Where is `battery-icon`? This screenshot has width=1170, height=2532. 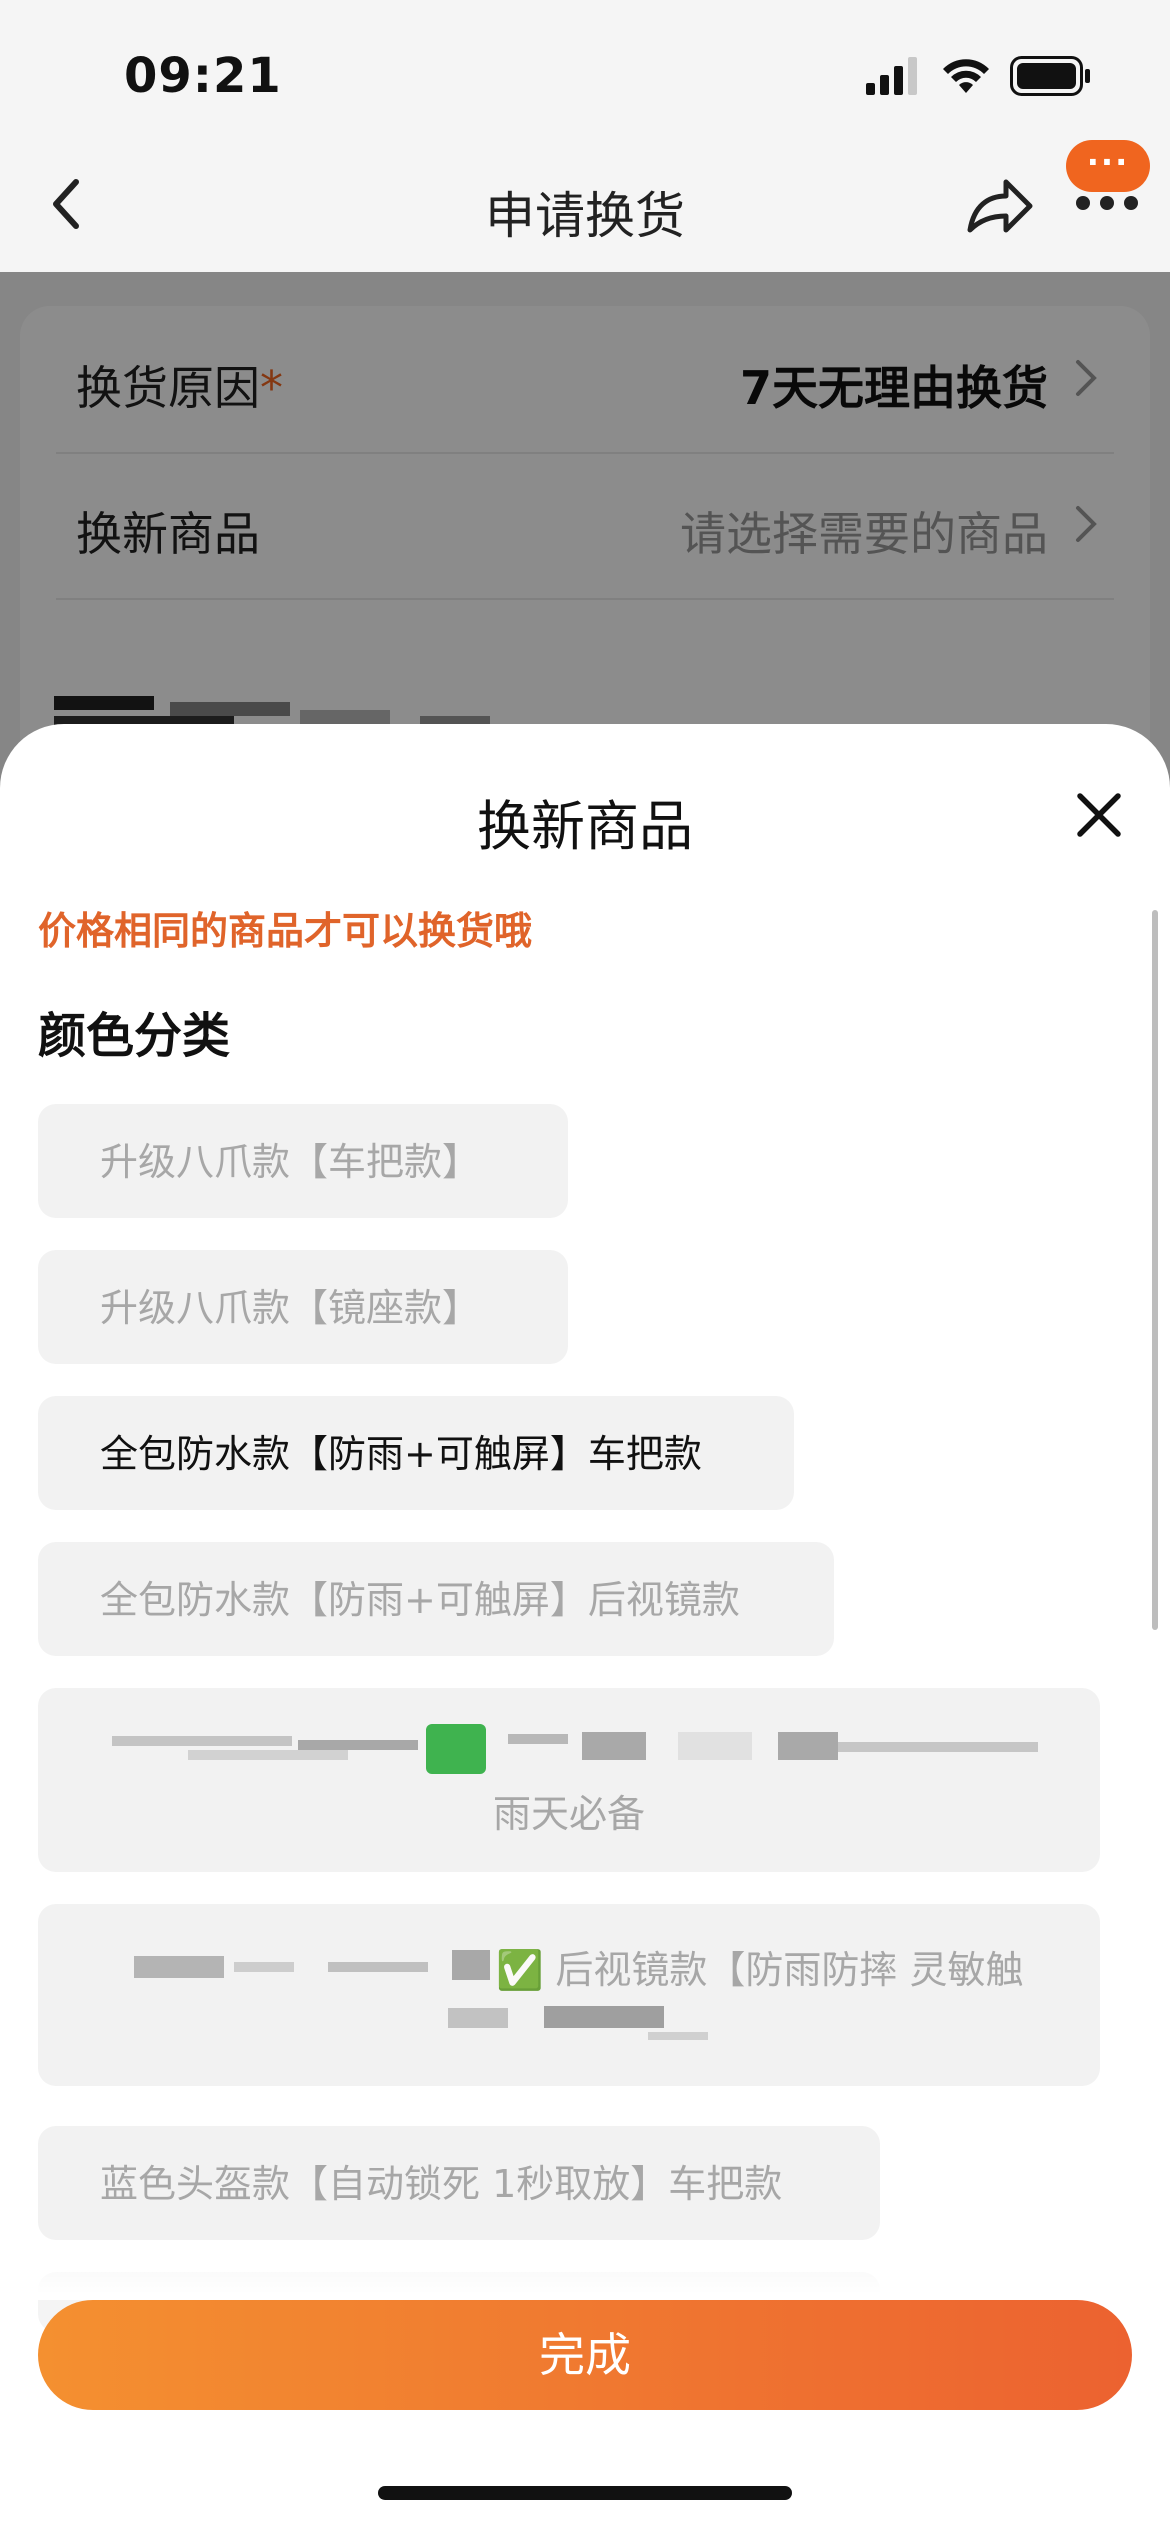
battery-icon is located at coordinates (1050, 76).